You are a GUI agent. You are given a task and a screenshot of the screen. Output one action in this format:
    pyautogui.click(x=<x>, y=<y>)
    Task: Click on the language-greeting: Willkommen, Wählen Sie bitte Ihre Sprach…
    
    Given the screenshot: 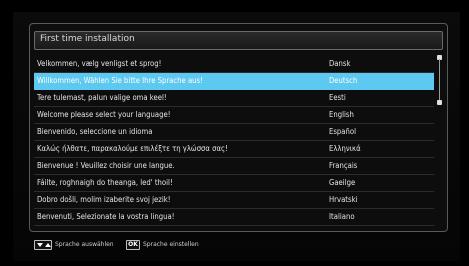 What is the action you would take?
    pyautogui.click(x=120, y=80)
    